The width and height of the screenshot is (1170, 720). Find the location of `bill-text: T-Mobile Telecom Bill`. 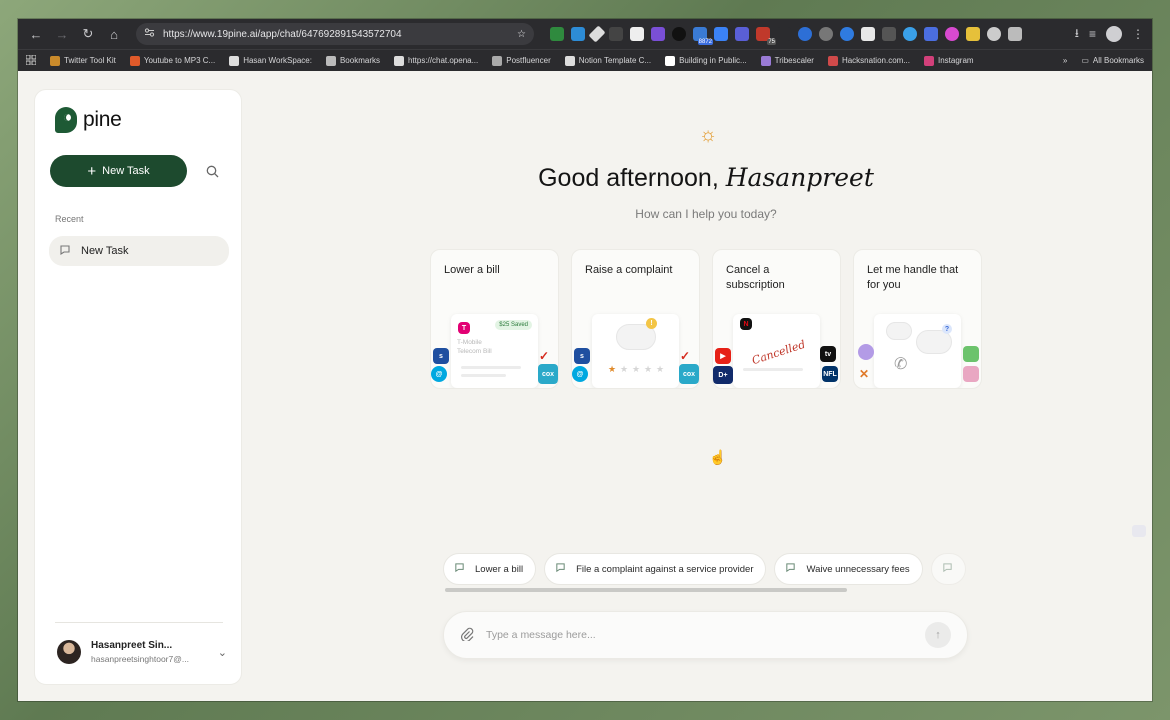

bill-text: T-Mobile Telecom Bill is located at coordinates (474, 347).